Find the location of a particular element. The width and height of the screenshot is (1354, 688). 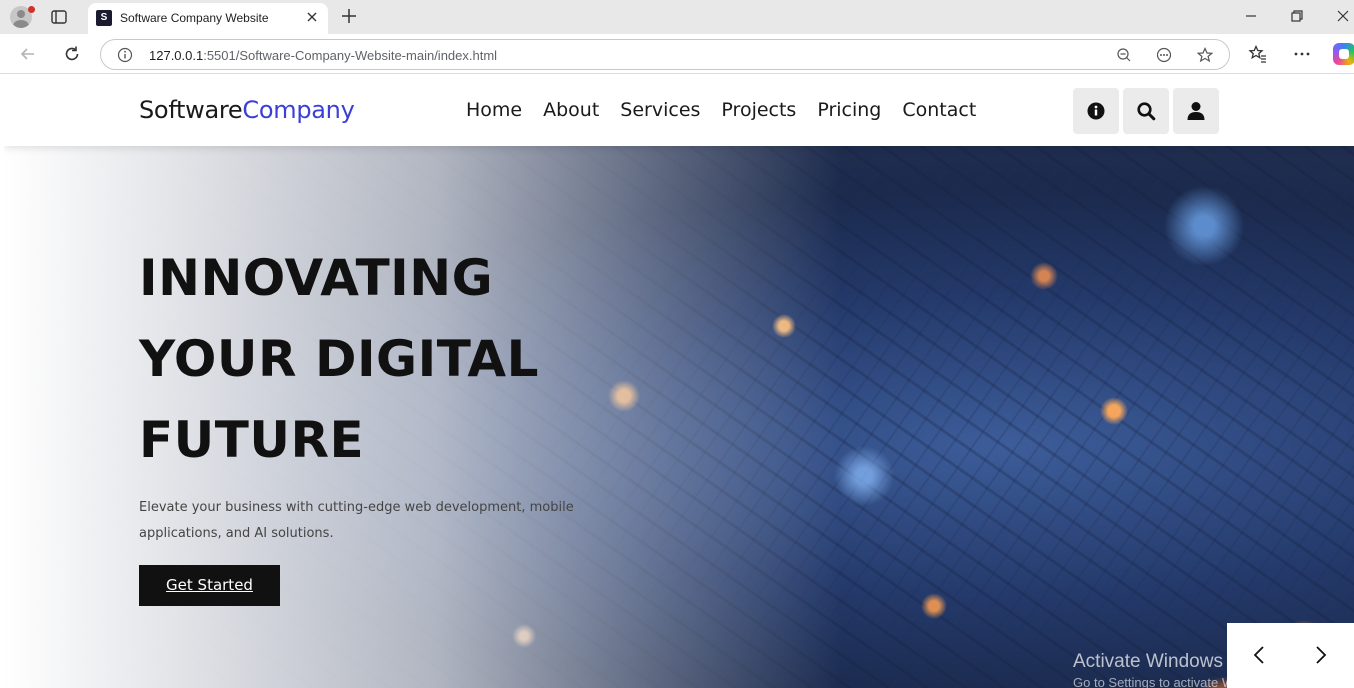

close-tab-icon is located at coordinates (312, 17).